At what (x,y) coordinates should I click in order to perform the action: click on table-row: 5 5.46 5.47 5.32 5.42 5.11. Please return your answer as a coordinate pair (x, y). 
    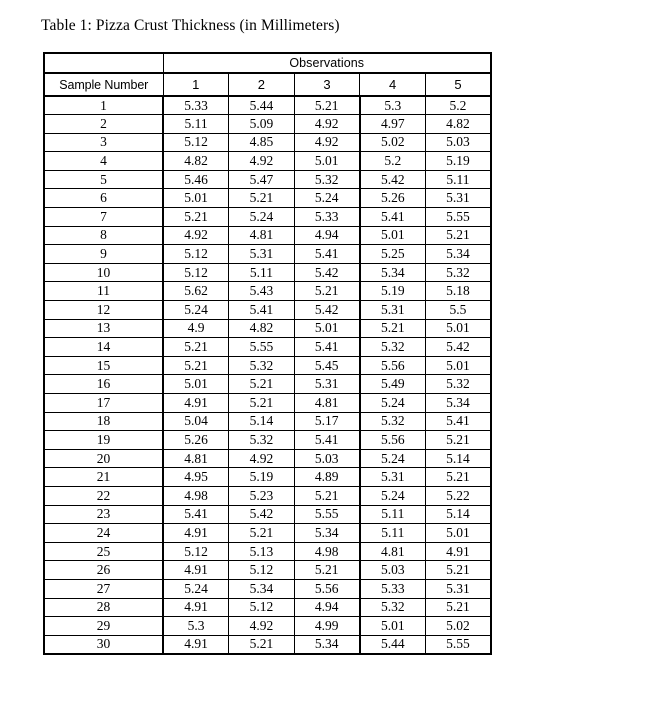
    Looking at the image, I should click on (267, 179).